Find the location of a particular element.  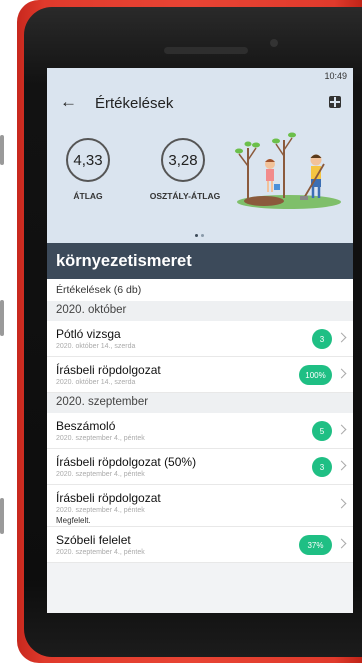

grade-badge: 100% is located at coordinates (315, 375).